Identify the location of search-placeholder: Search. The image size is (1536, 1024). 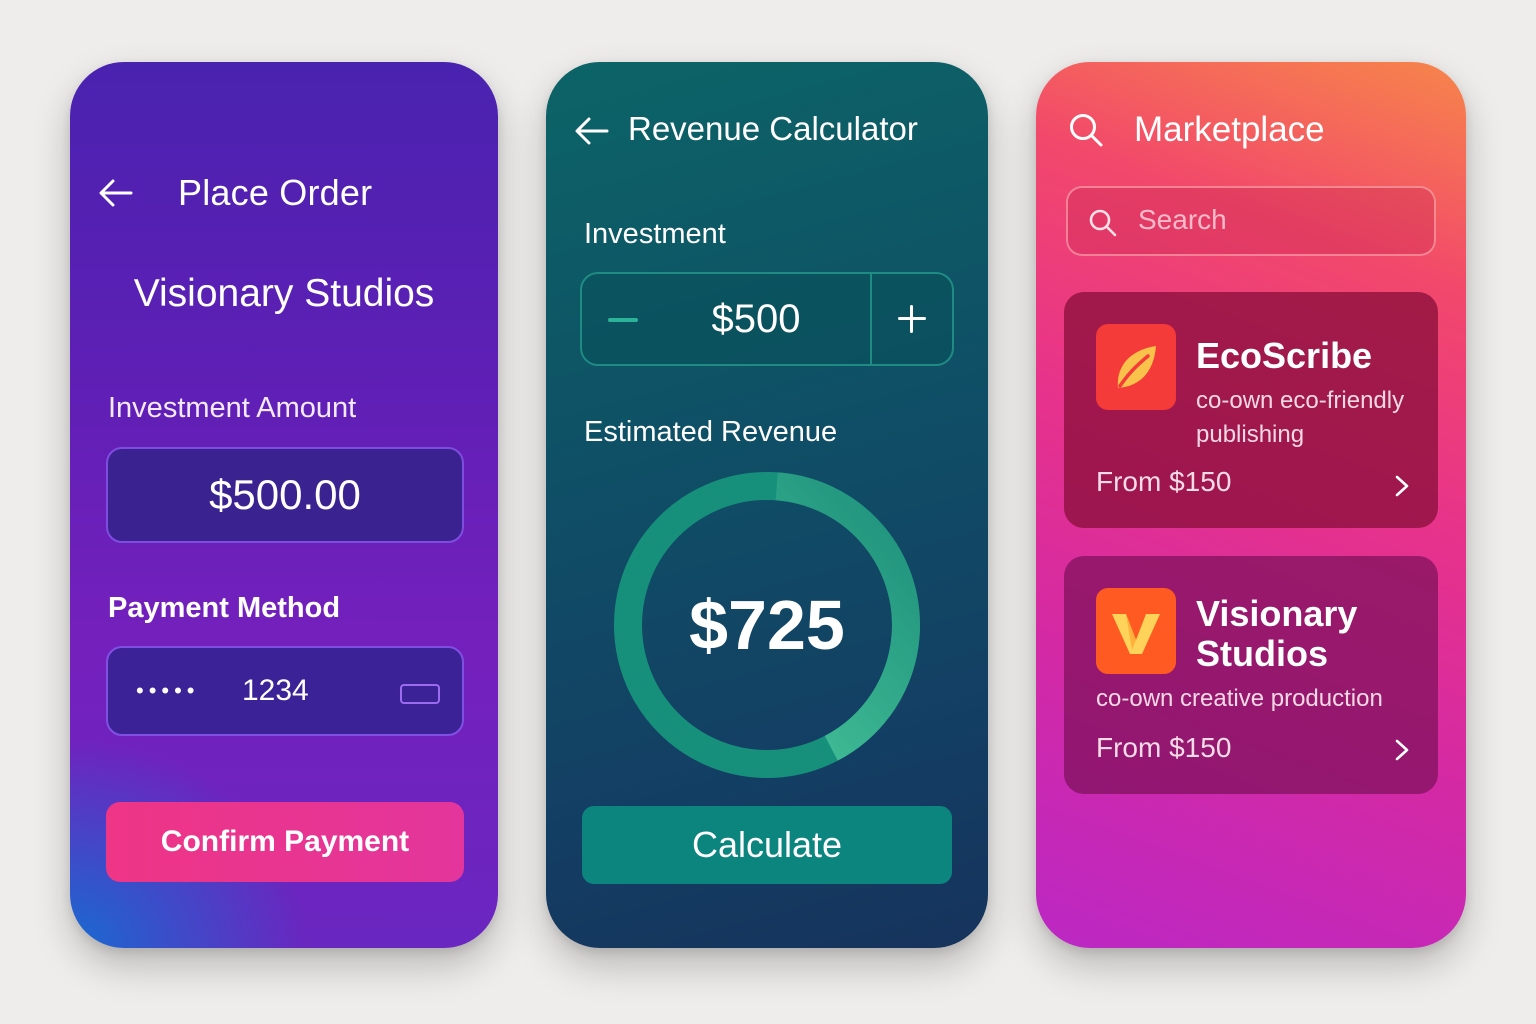
(1182, 219).